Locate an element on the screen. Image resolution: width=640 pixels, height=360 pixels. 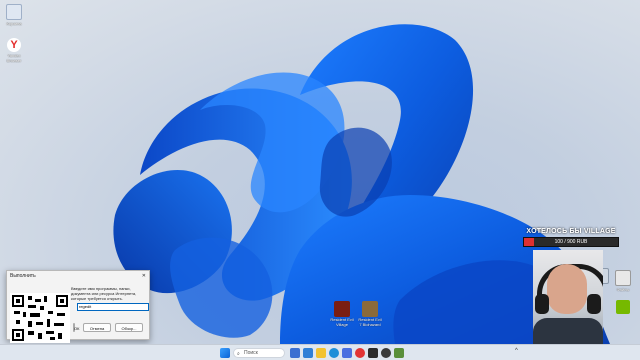
close-icon: ✕ is located at coordinates (144, 276).